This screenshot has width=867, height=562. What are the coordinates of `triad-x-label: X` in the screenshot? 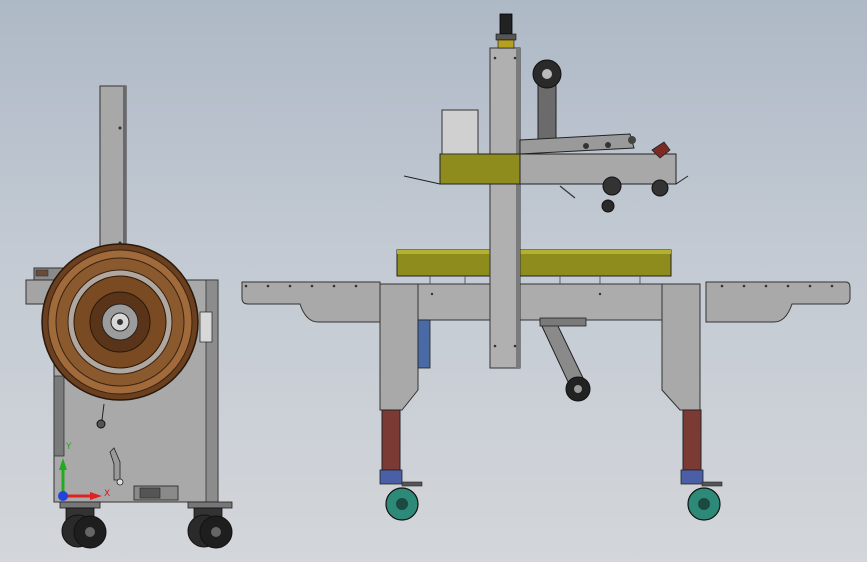 It's located at (107, 494).